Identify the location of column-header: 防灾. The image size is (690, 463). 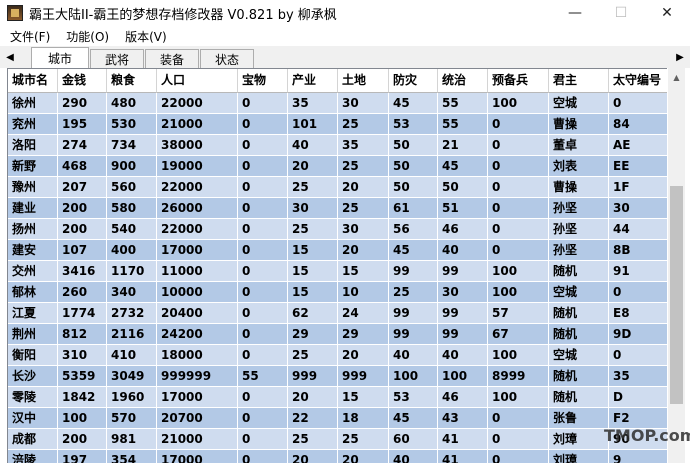
(413, 81).